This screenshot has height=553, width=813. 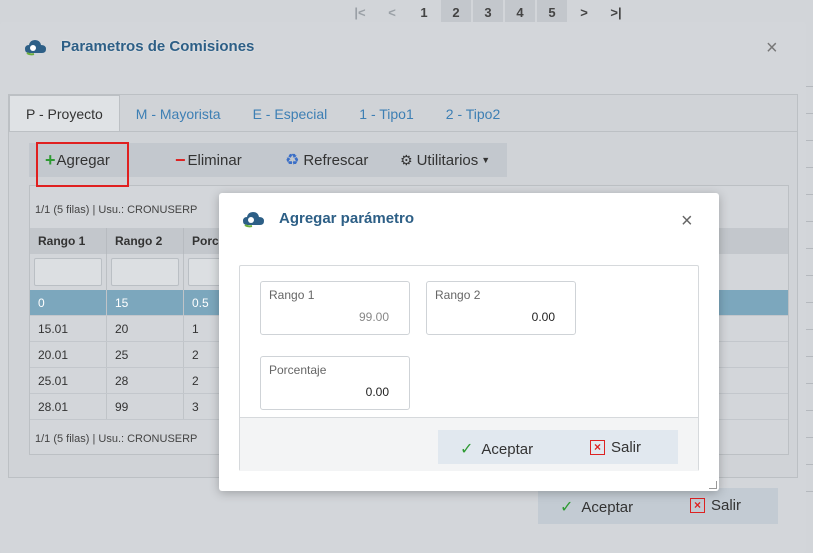 What do you see at coordinates (501, 308) in the screenshot?
I see `rango2-field: Rango 2 0.00` at bounding box center [501, 308].